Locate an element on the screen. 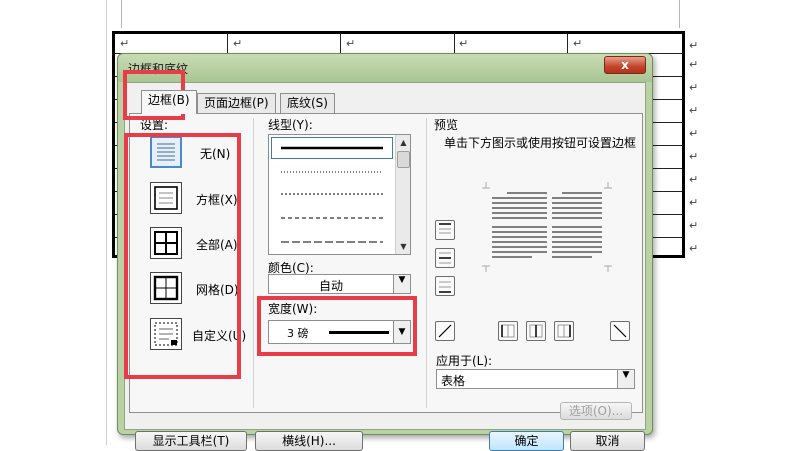 The width and height of the screenshot is (802, 451). color-combo: 自动 ▼ is located at coordinates (339, 284).